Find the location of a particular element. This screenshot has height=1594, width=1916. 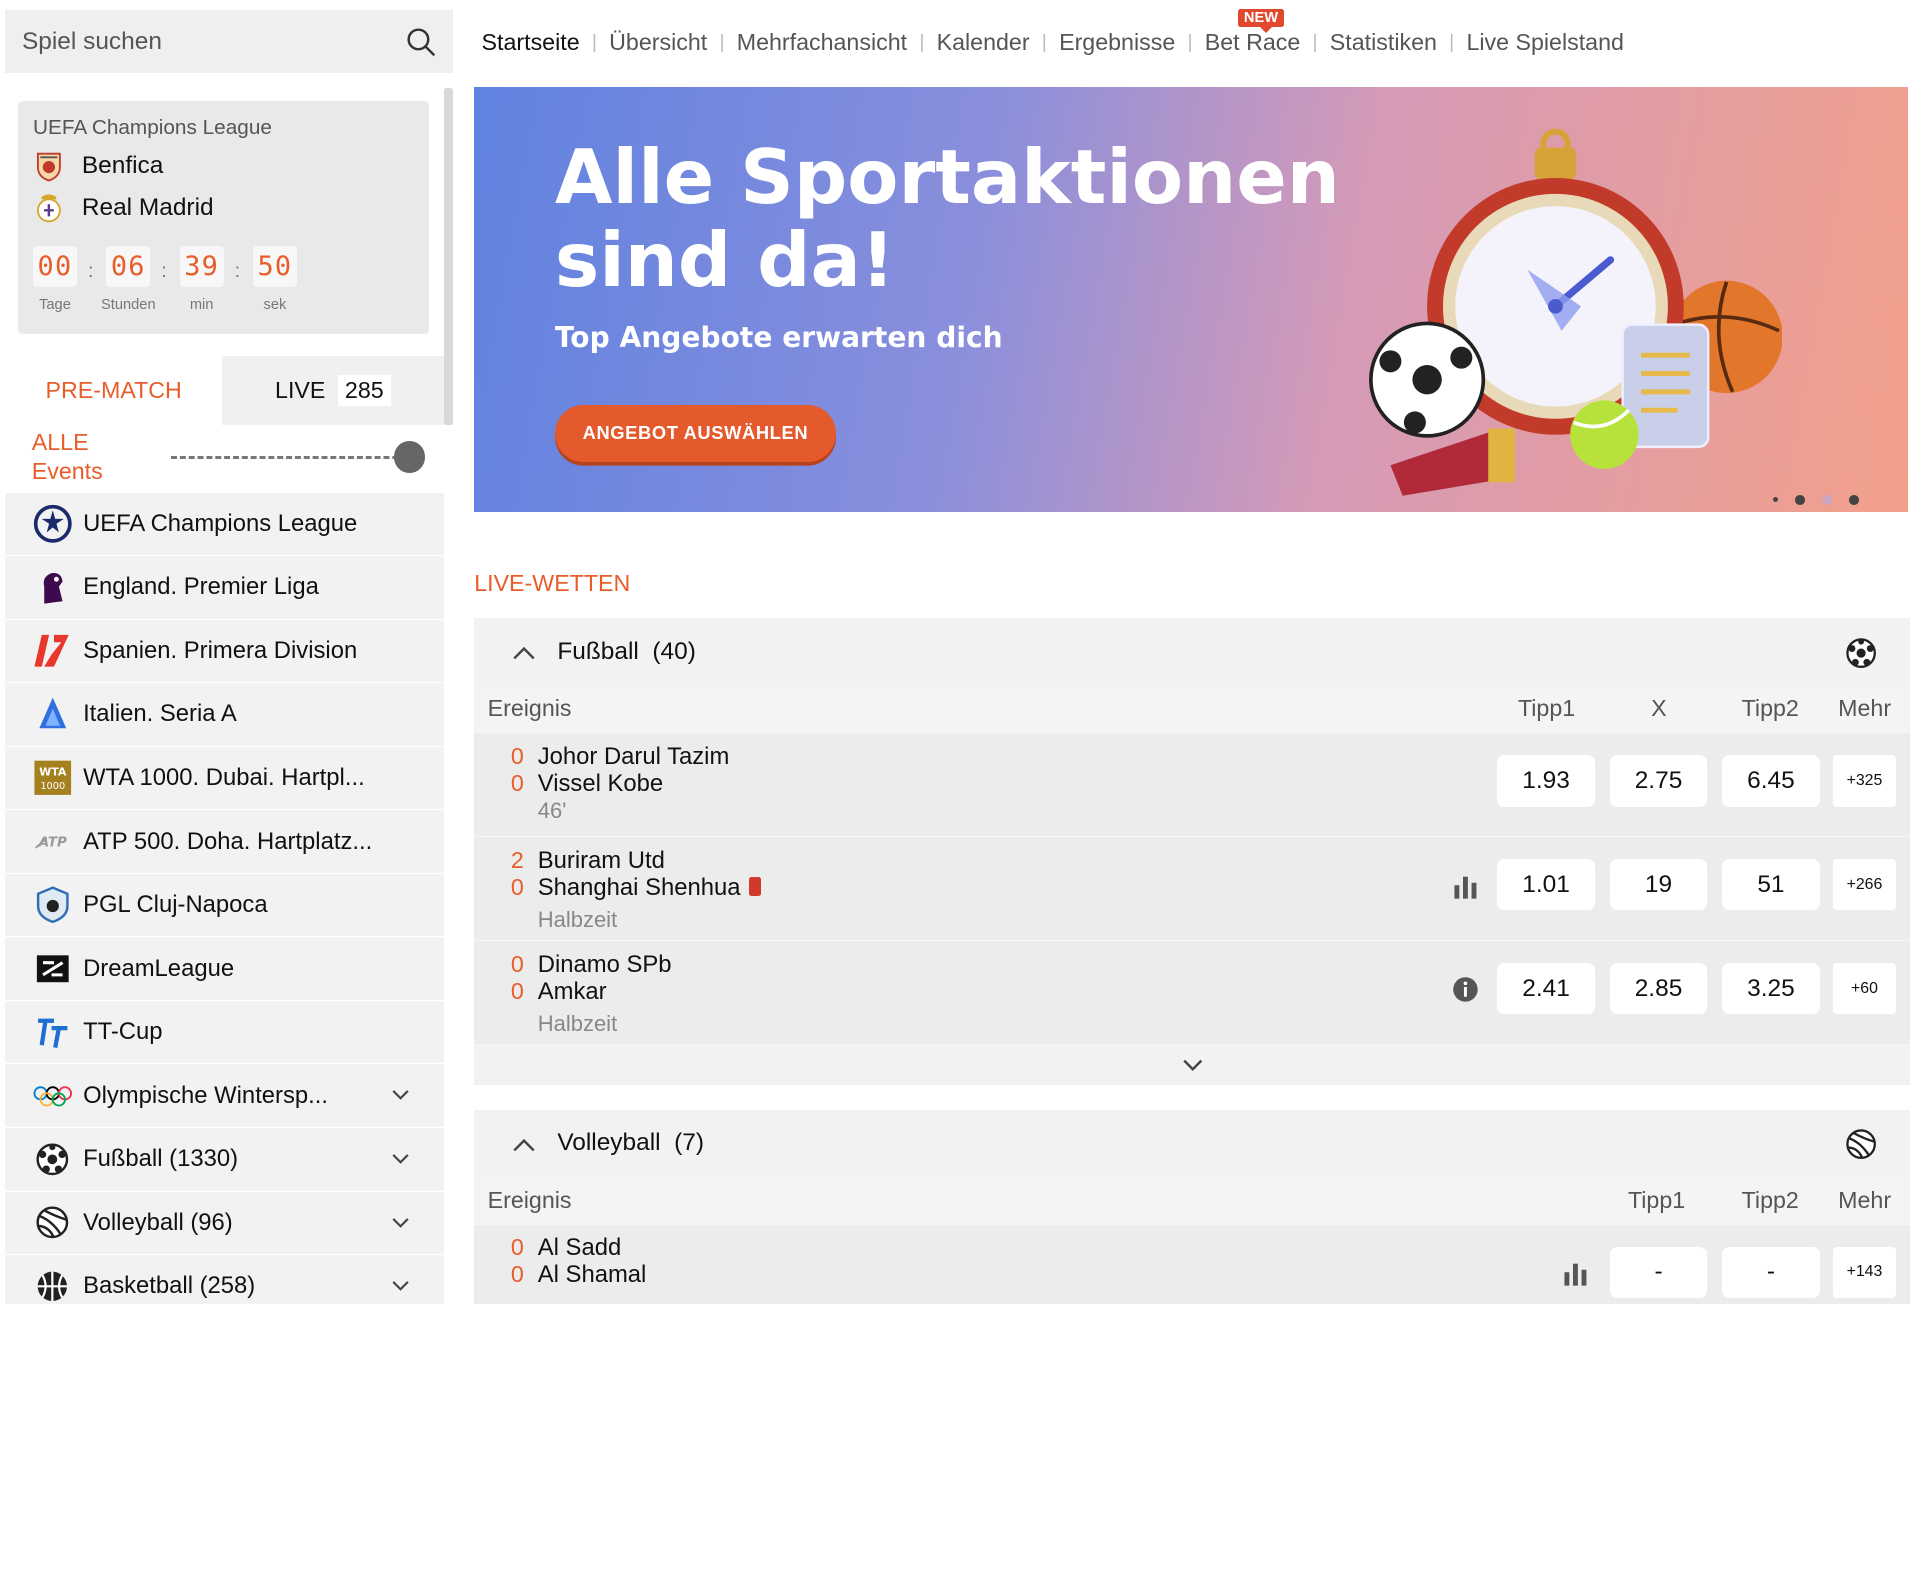

nav-item-statistiken: Statistiken is located at coordinates (1383, 42).